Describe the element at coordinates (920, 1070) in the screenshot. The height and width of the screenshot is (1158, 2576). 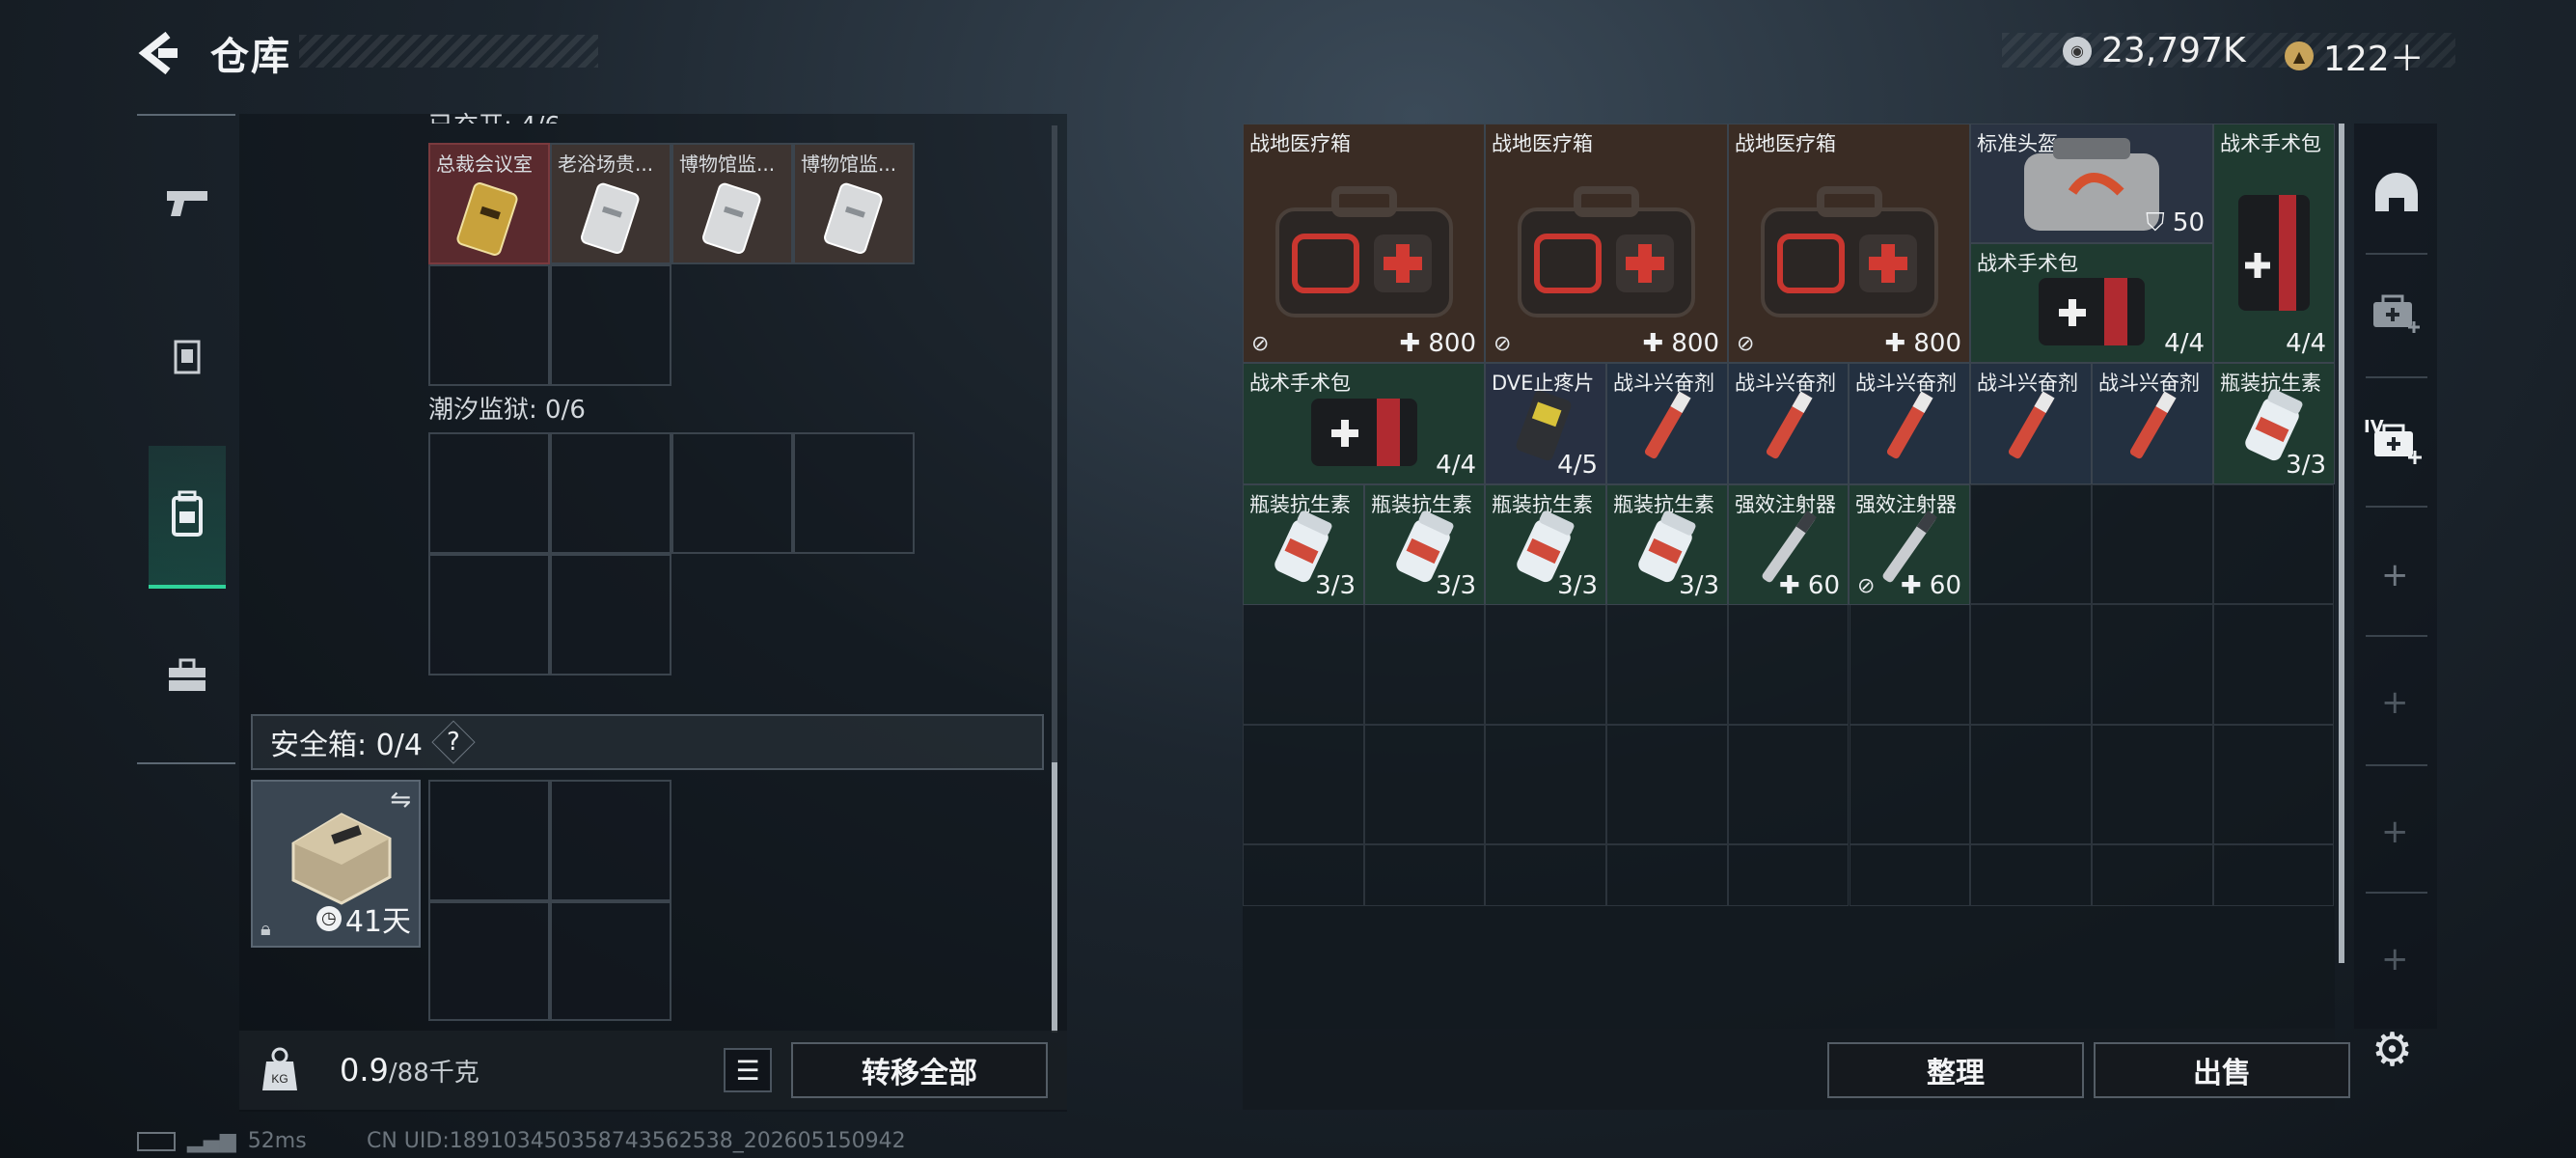
I see `transfer-all-button: 转移全部` at that location.